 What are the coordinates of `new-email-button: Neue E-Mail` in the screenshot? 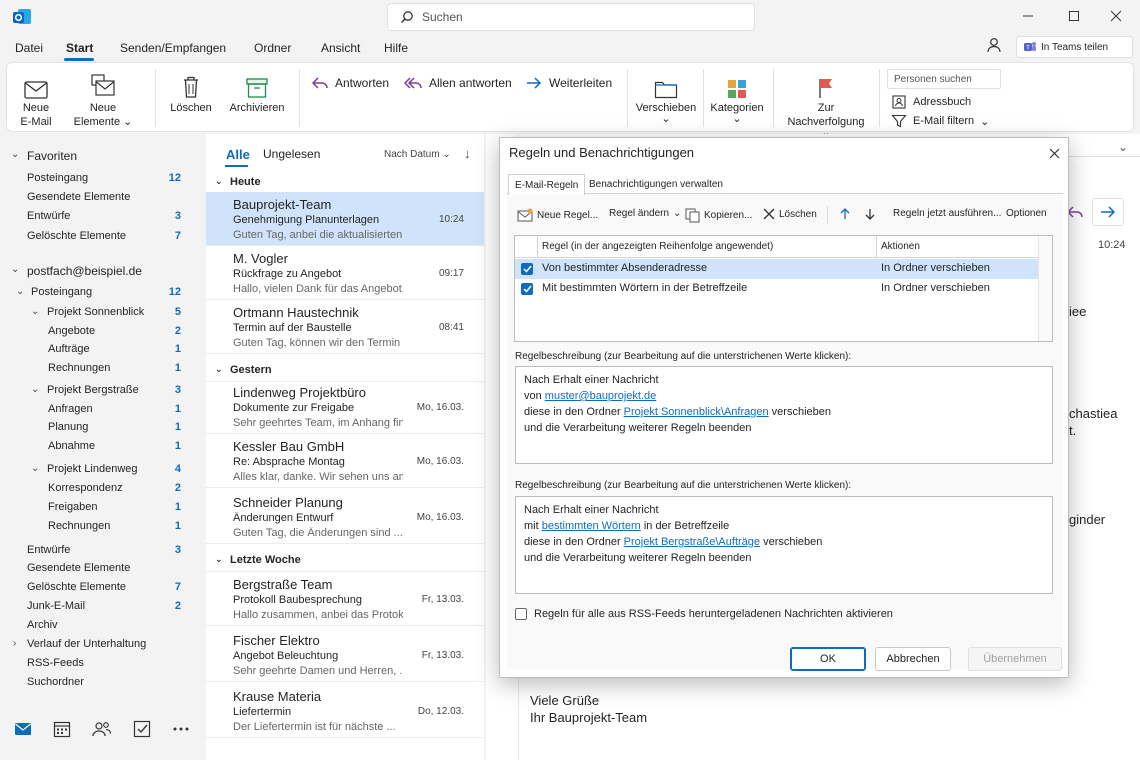 It's located at (36, 98).